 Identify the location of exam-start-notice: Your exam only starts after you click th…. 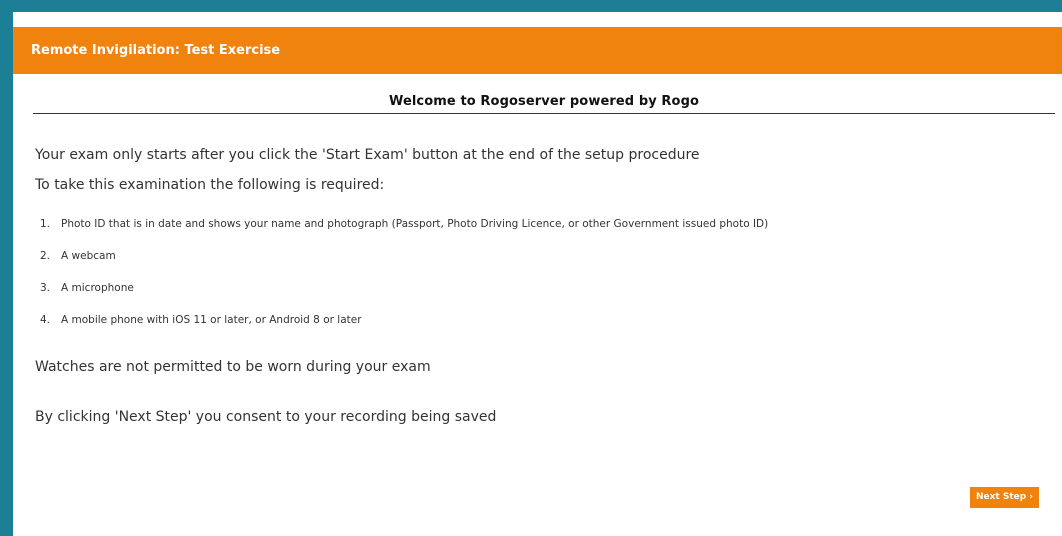
(367, 155).